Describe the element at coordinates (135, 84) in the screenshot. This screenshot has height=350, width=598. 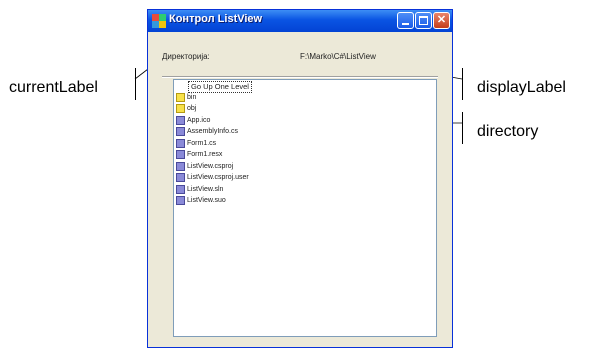
I see `annotation-bar-current-label` at that location.